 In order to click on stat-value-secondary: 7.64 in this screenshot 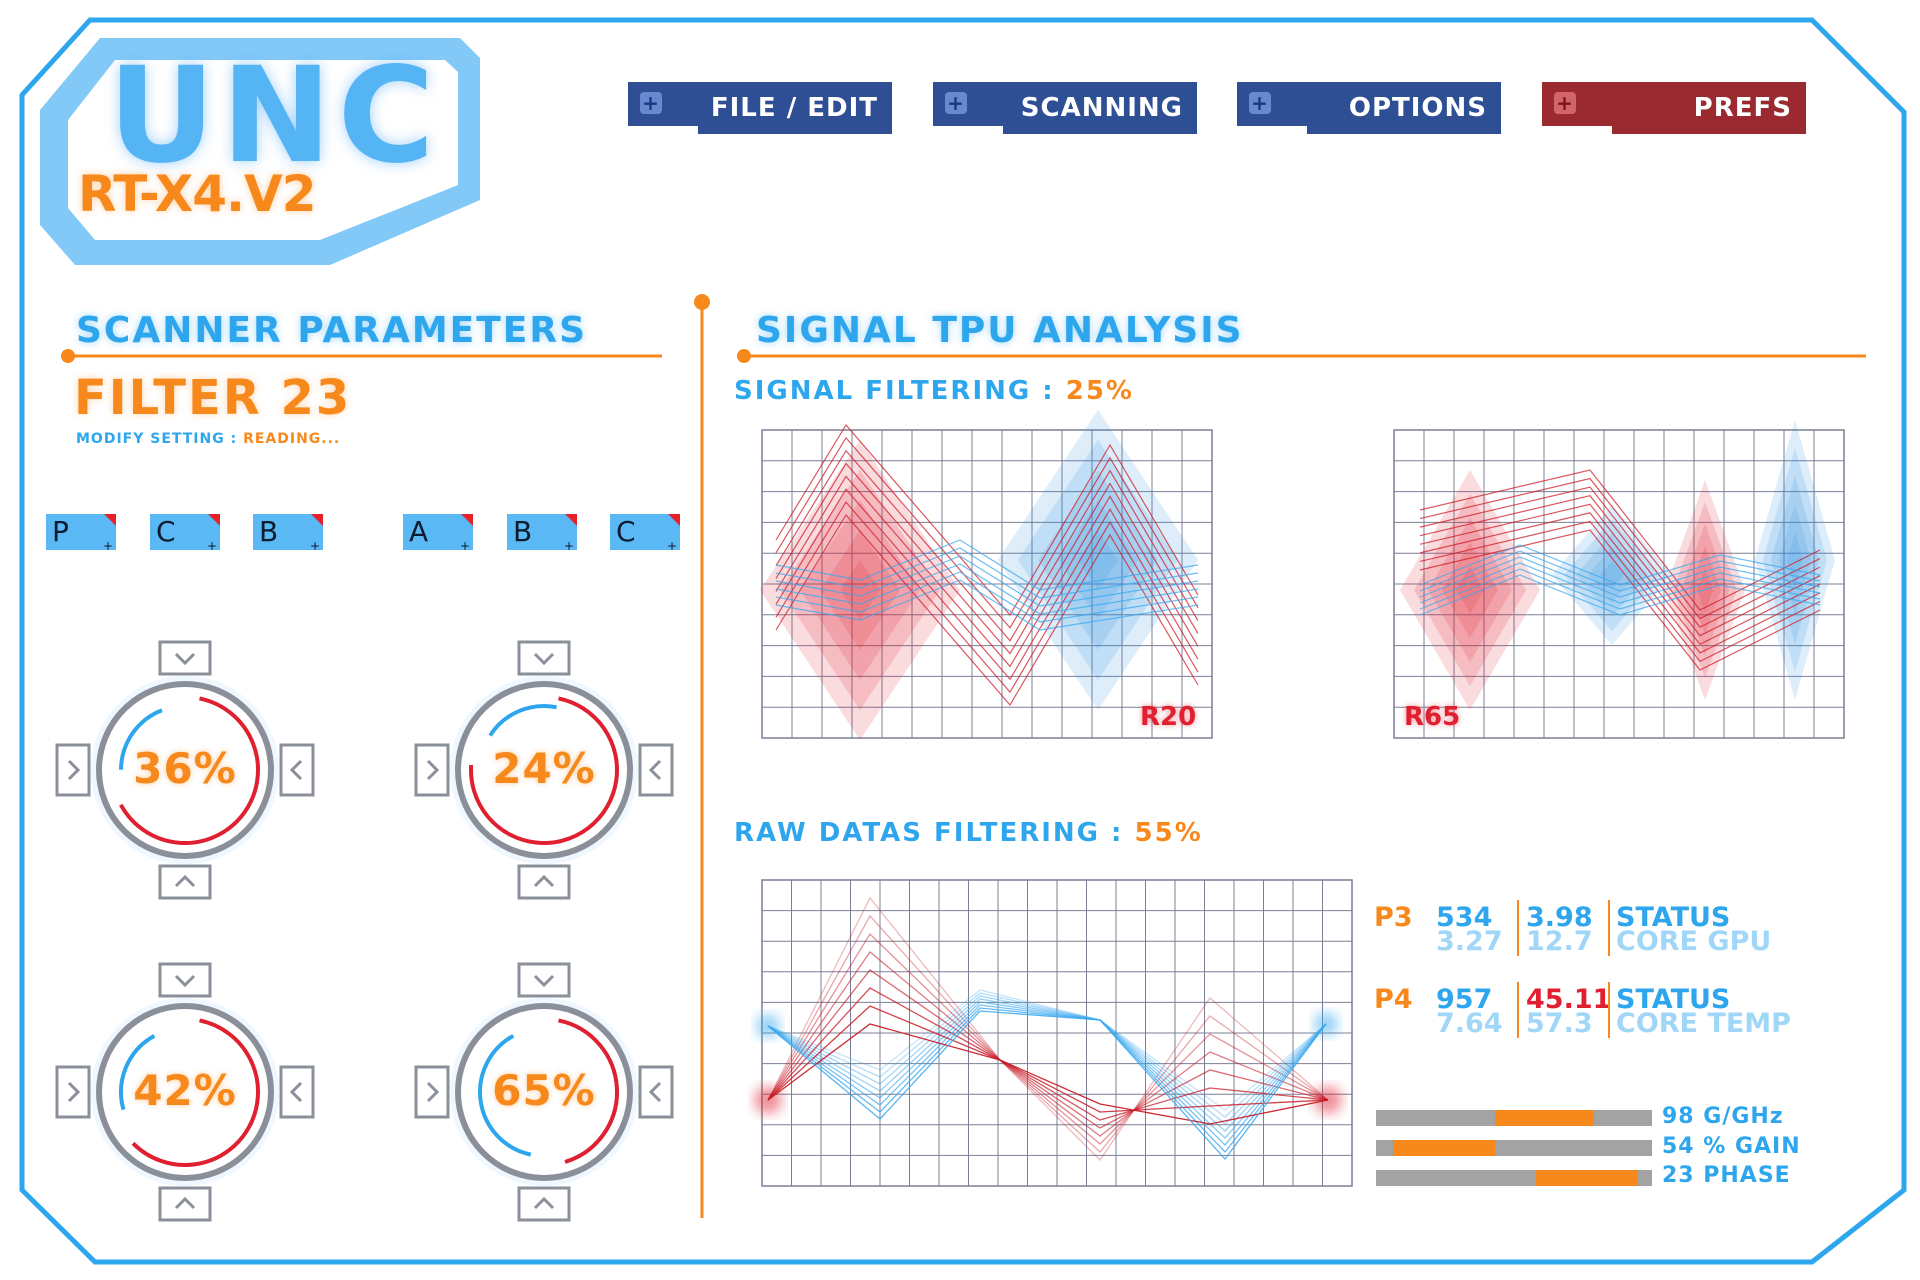, I will do `click(1469, 1023)`.